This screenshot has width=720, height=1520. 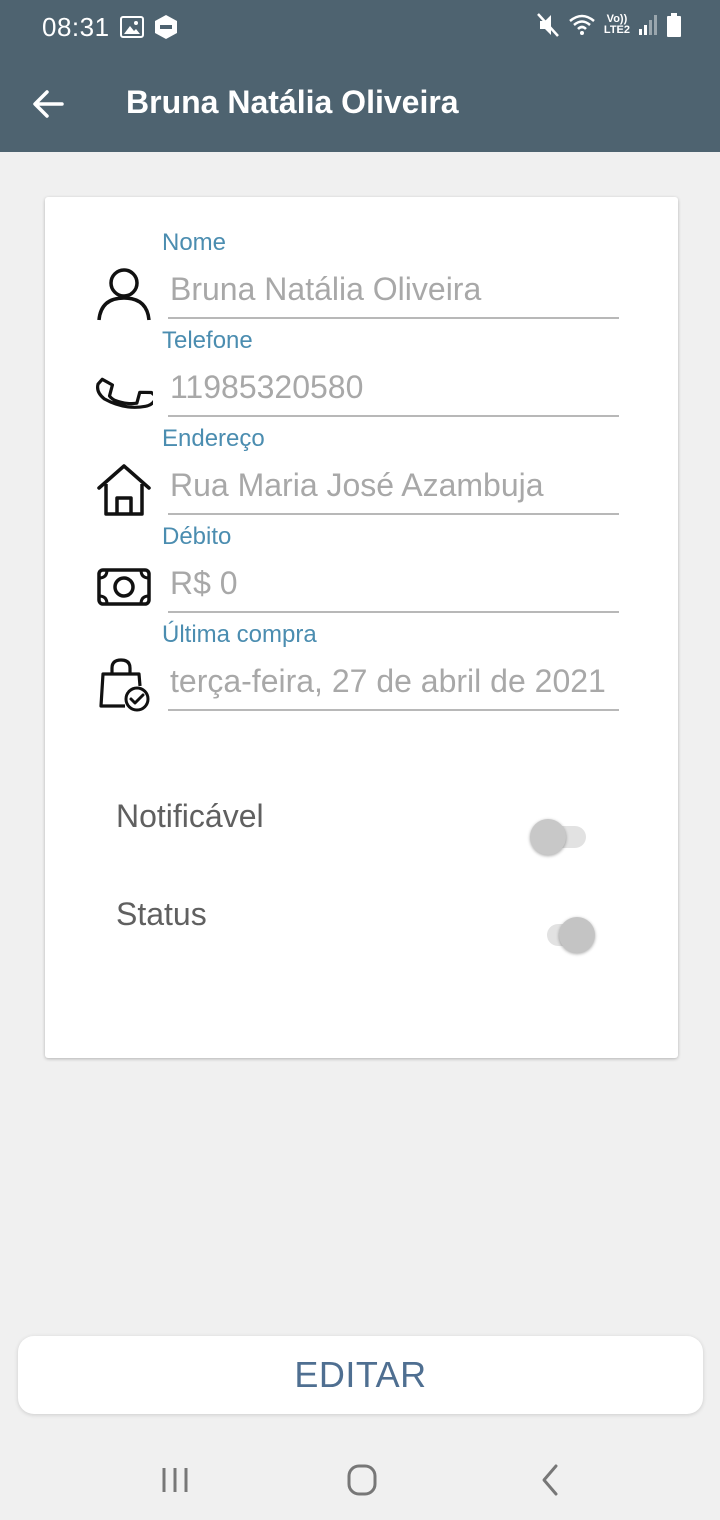 I want to click on house-icon, so click(x=124, y=489).